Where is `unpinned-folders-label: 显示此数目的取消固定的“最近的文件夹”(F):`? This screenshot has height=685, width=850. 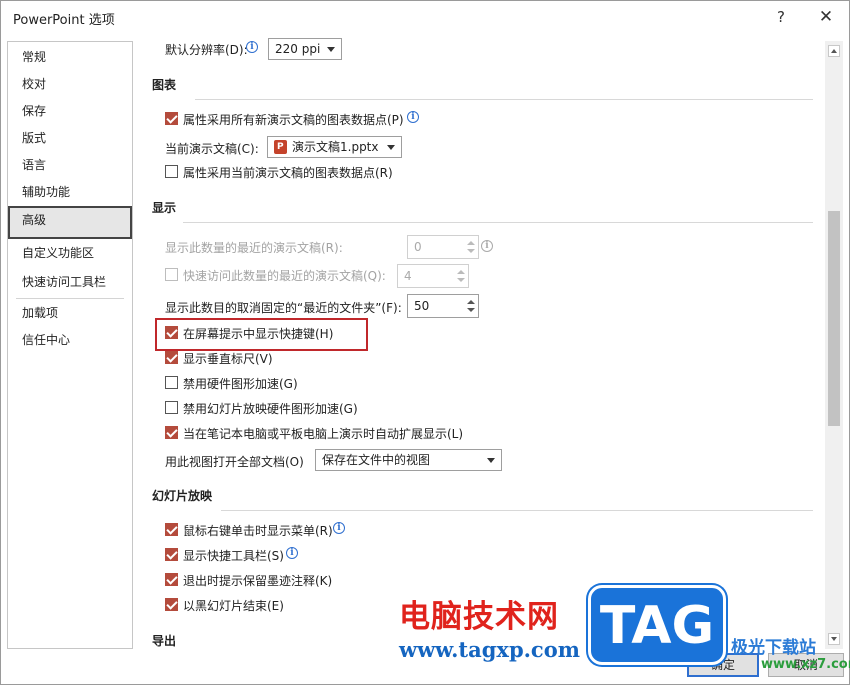 unpinned-folders-label: 显示此数目的取消固定的“最近的文件夹”(F): is located at coordinates (283, 308).